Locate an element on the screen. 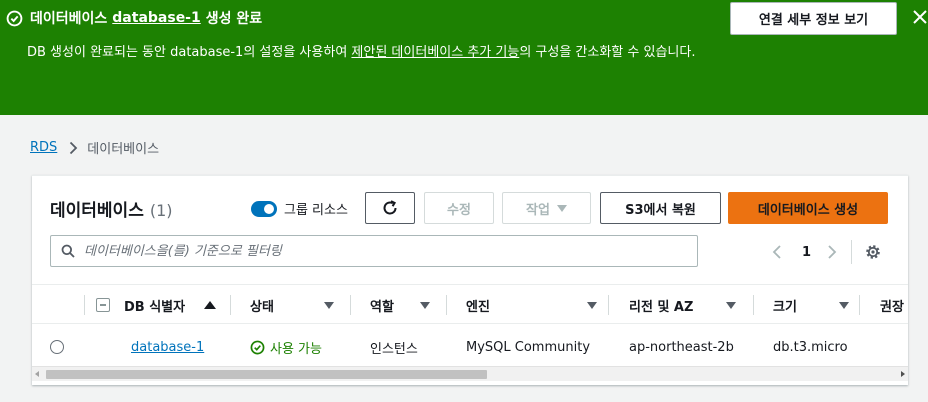 The height and width of the screenshot is (402, 928). close-icon is located at coordinates (920, 17).